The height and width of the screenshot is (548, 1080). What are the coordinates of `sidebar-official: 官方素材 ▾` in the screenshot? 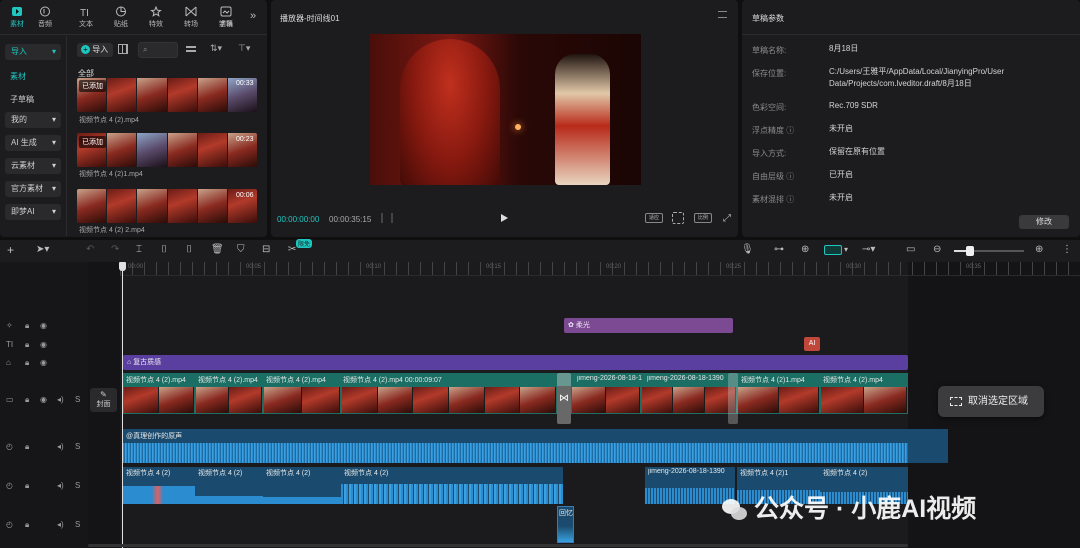 It's located at (33, 189).